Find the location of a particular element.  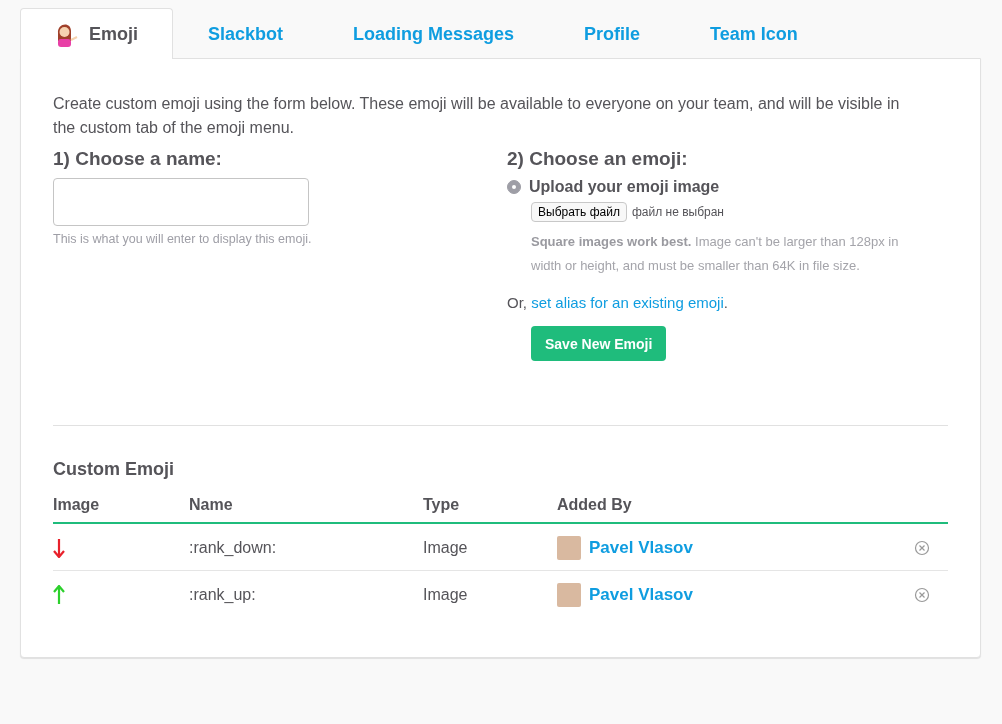

radio-label: Upload your emoji image is located at coordinates (624, 187).